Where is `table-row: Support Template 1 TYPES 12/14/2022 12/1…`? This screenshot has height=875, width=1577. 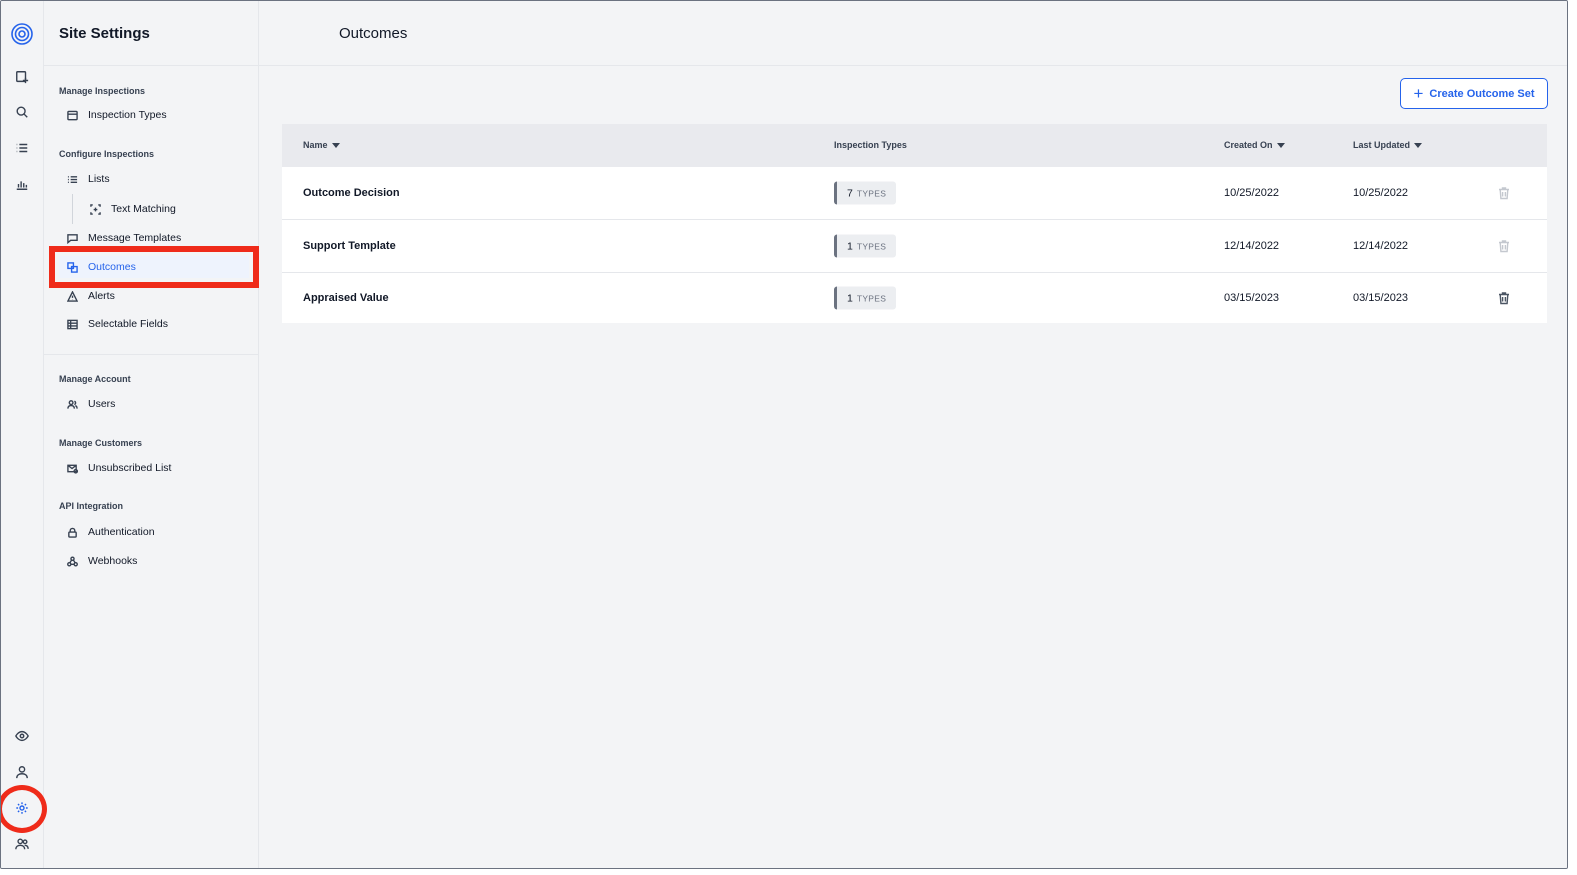 table-row: Support Template 1 TYPES 12/14/2022 12/1… is located at coordinates (914, 246).